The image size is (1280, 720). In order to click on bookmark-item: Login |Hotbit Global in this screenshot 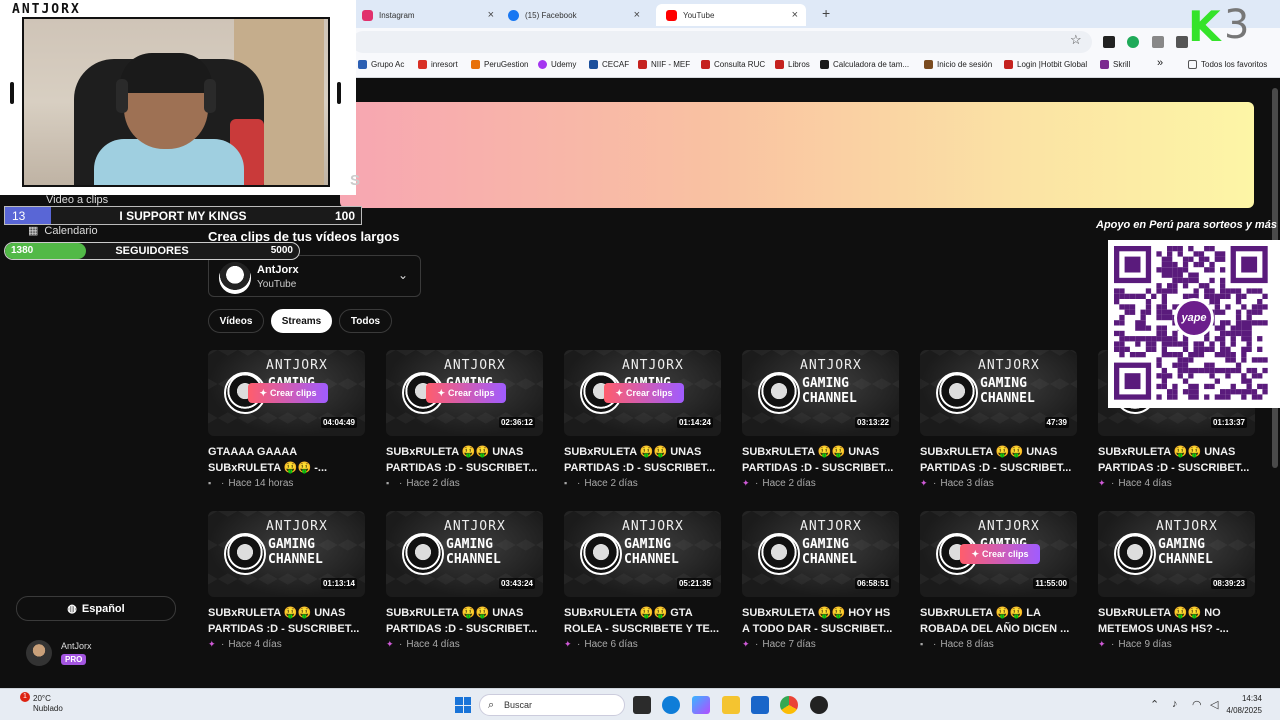, I will do `click(1045, 64)`.